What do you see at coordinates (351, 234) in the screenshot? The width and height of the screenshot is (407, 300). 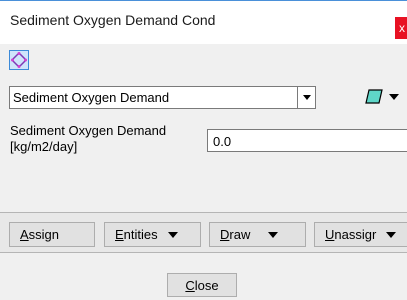 I see `unassign-label: Unassigr` at bounding box center [351, 234].